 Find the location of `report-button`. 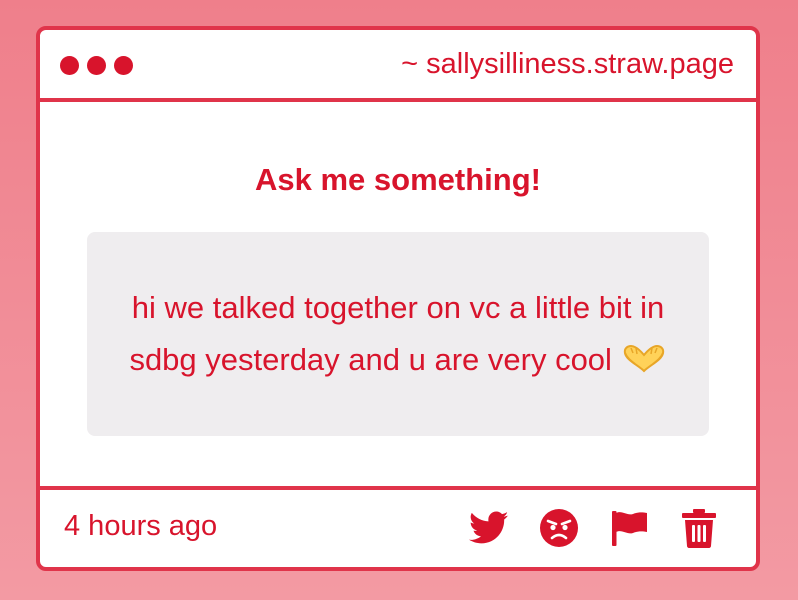

report-button is located at coordinates (629, 528).